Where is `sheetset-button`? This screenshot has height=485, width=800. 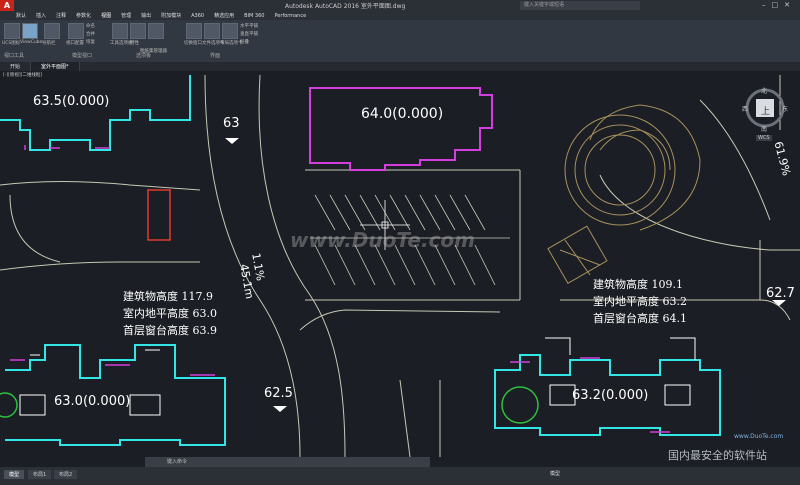
sheetset-button is located at coordinates (156, 31).